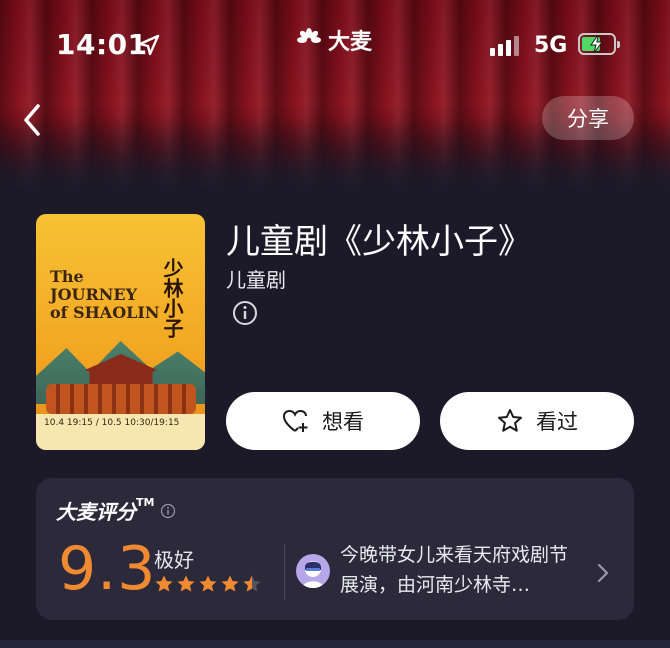 The width and height of the screenshot is (670, 648). Describe the element at coordinates (105, 294) in the screenshot. I see `poster-title-en: The JOURNEY of SHAOLIN` at that location.